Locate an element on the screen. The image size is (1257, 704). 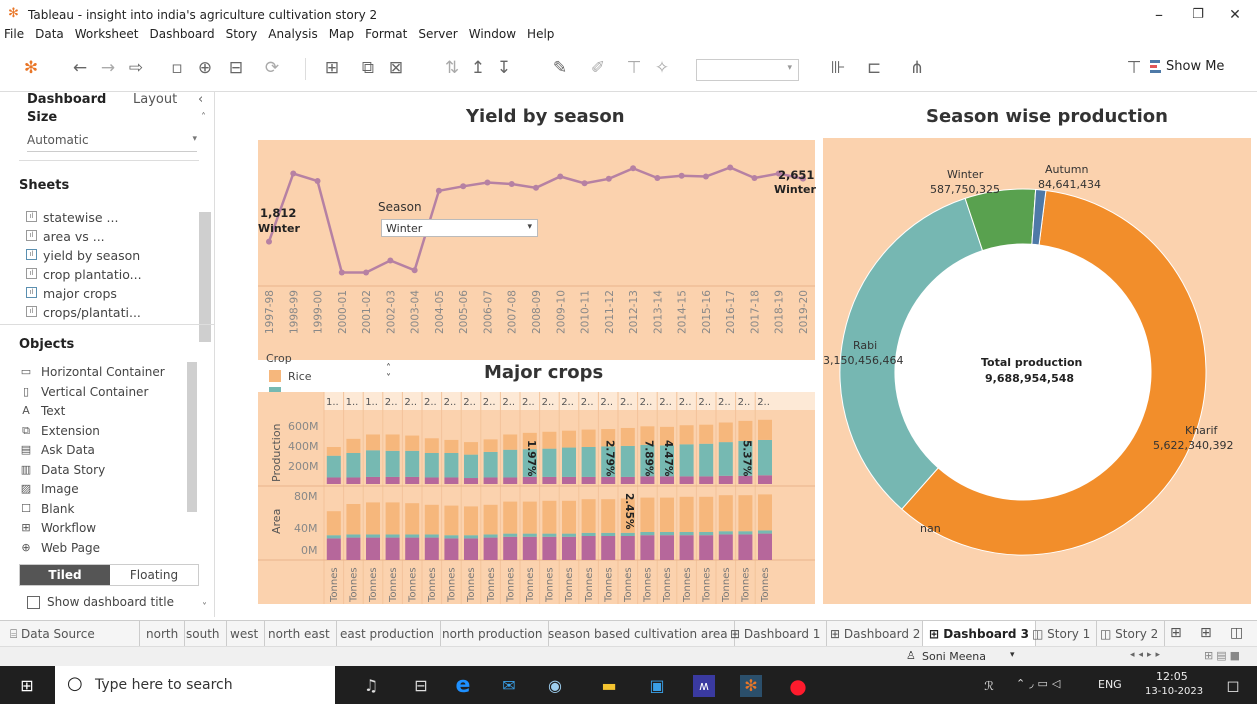
share-icon: ⋔ is located at coordinates (917, 68).